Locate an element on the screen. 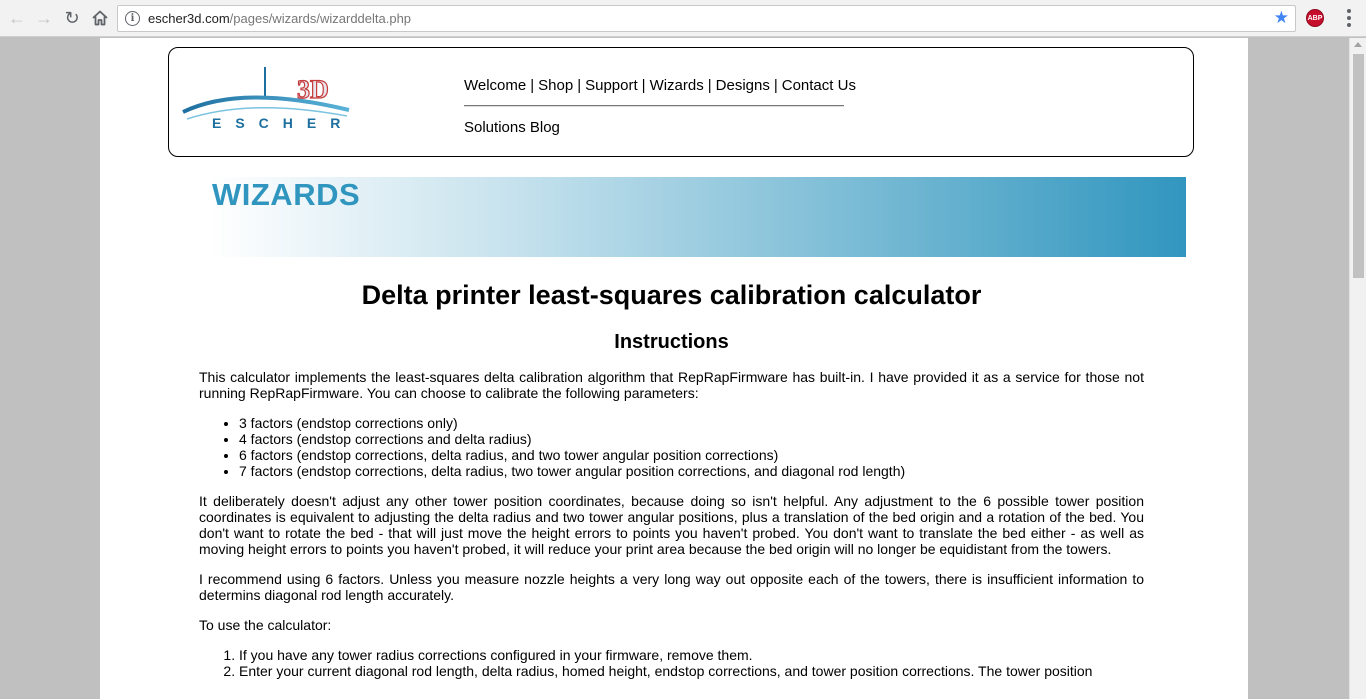 This screenshot has width=1366, height=699. nav-support: Support is located at coordinates (611, 85).